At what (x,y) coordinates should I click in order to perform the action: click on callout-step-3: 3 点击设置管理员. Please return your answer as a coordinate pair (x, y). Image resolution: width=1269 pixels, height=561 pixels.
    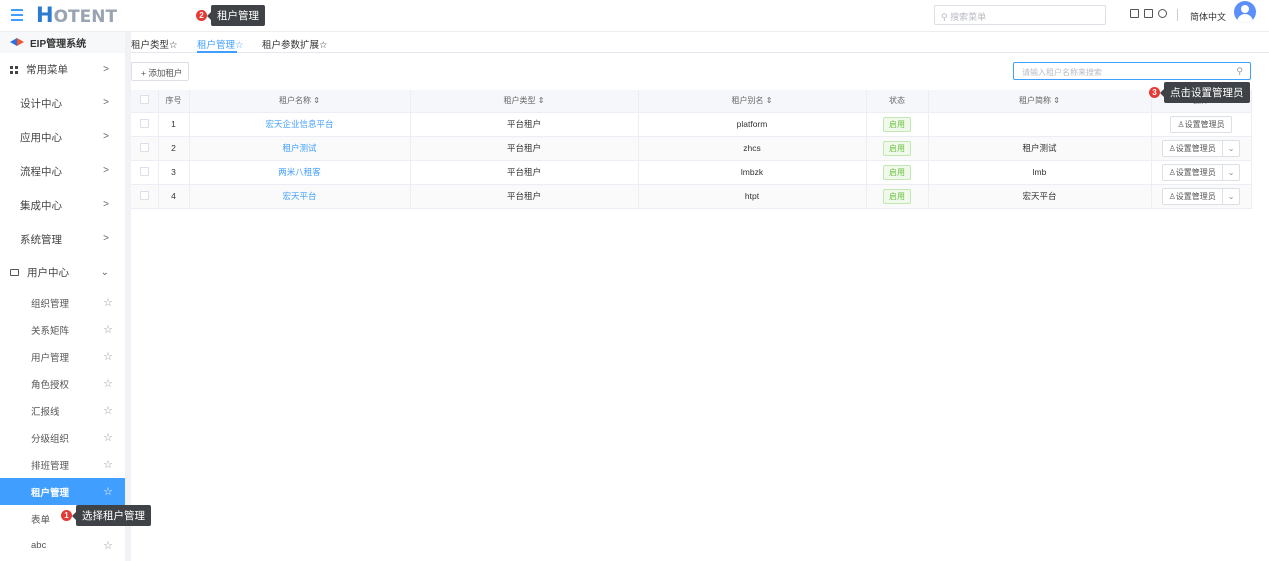
    Looking at the image, I should click on (1199, 92).